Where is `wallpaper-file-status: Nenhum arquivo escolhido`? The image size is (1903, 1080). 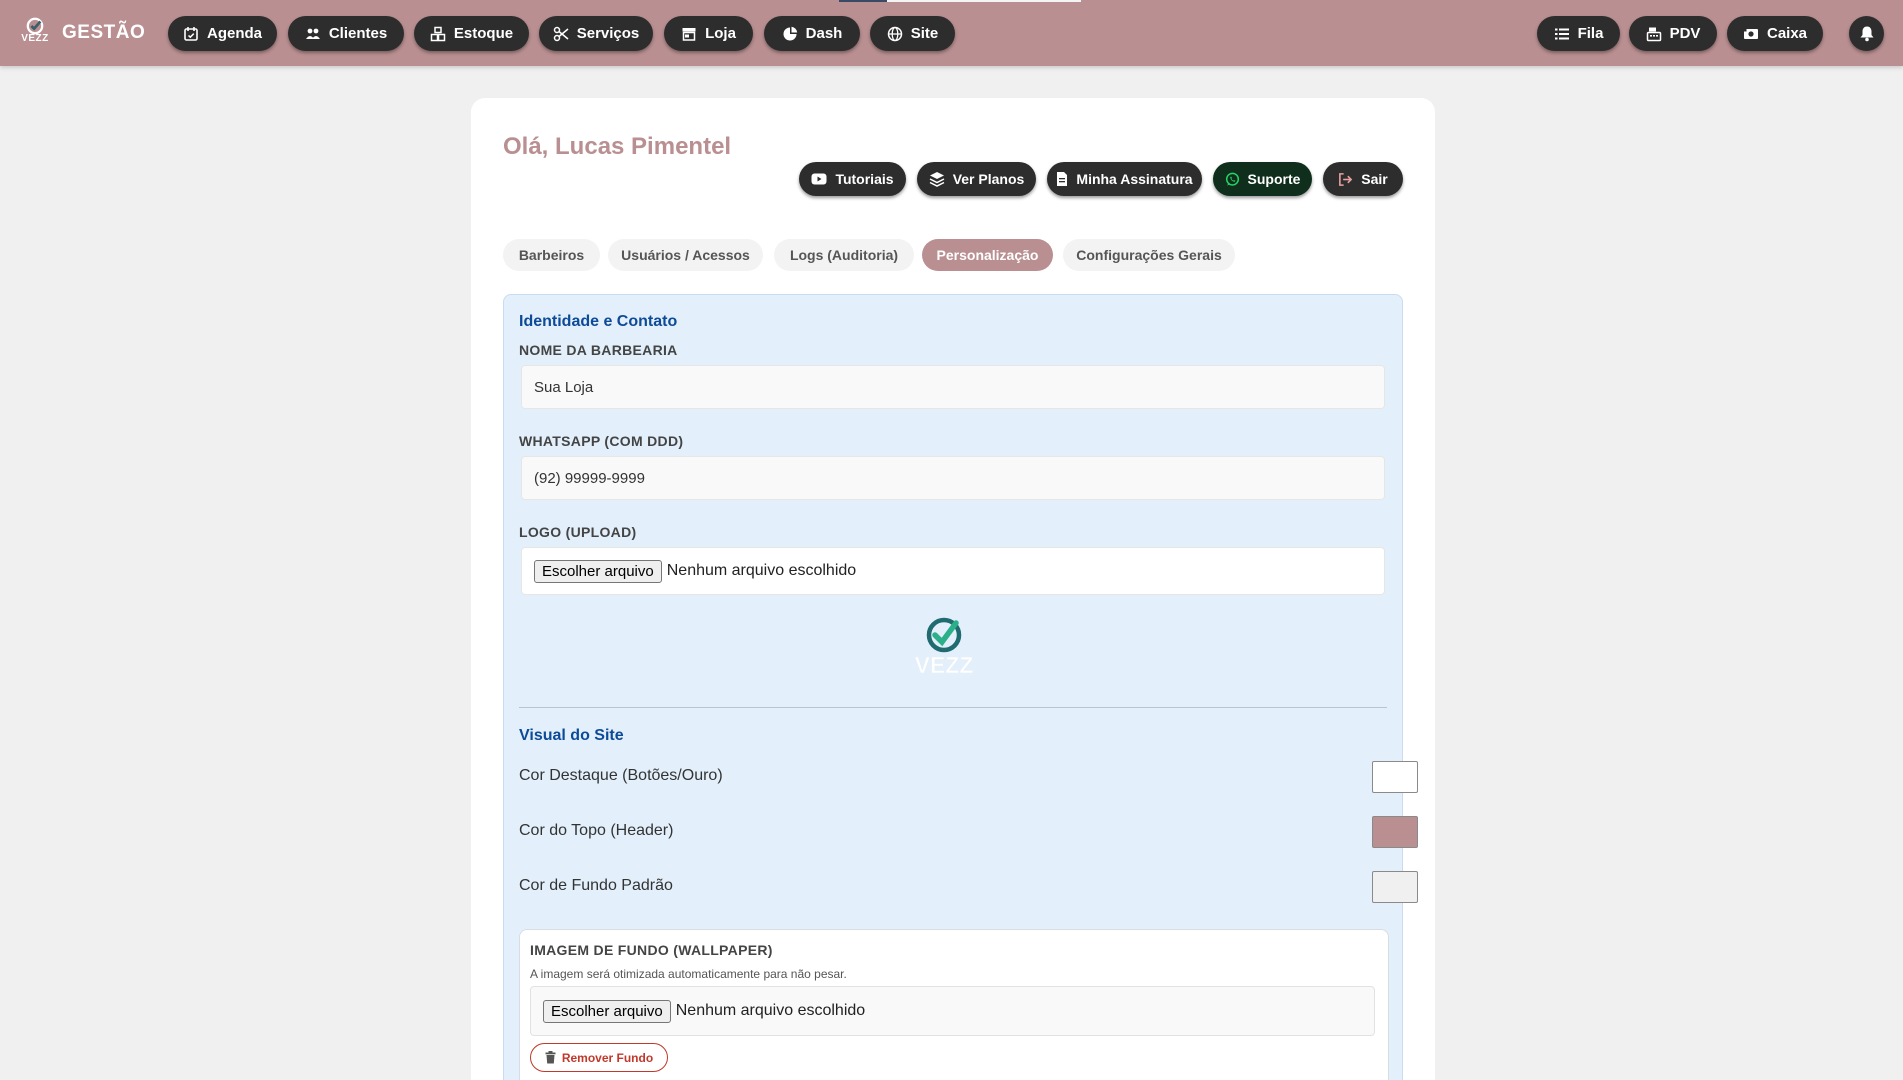 wallpaper-file-status: Nenhum arquivo escolhido is located at coordinates (770, 1010).